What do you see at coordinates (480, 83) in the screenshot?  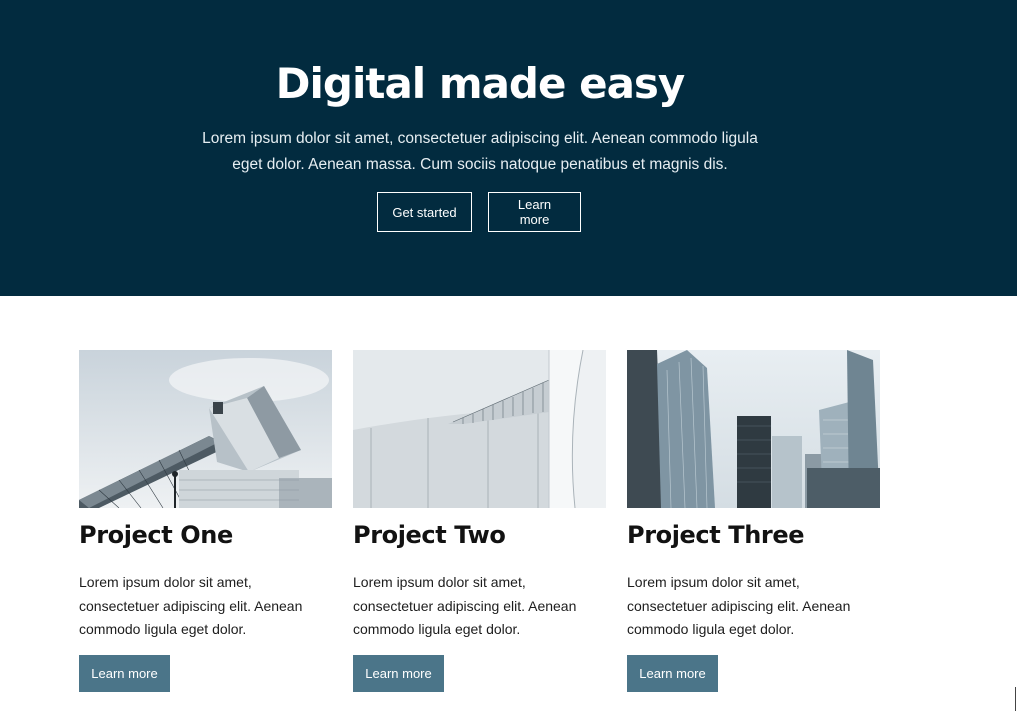 I see `hero-title: Digital made easy` at bounding box center [480, 83].